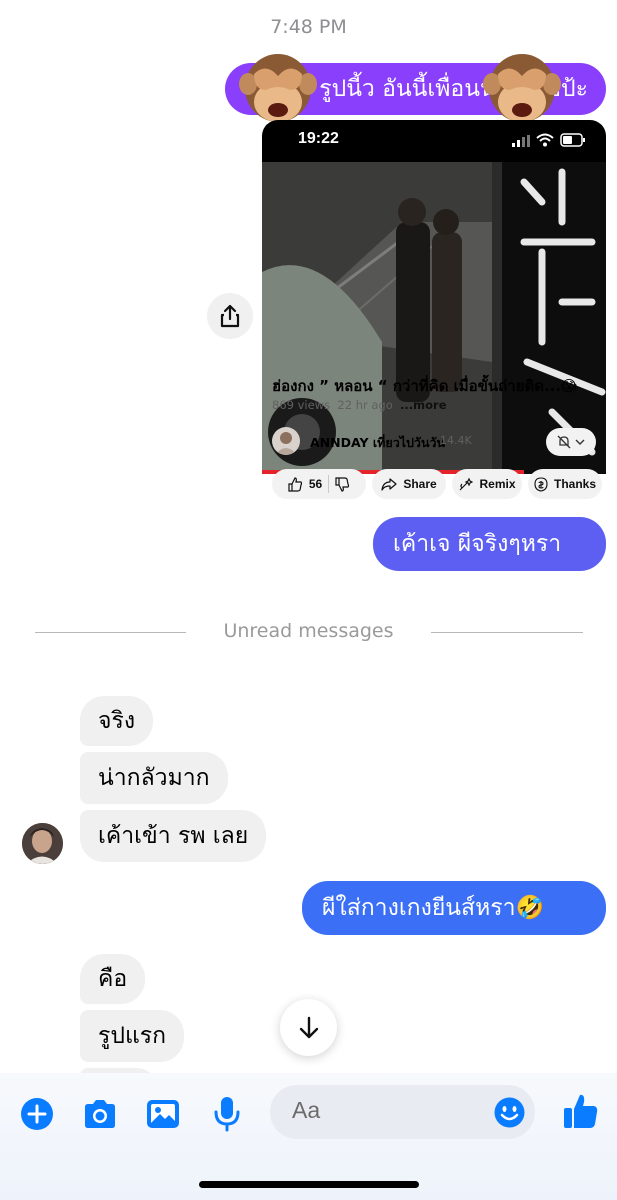  Describe the element at coordinates (308, 631) in the screenshot. I see `unread-divider-label: Unread messages` at that location.